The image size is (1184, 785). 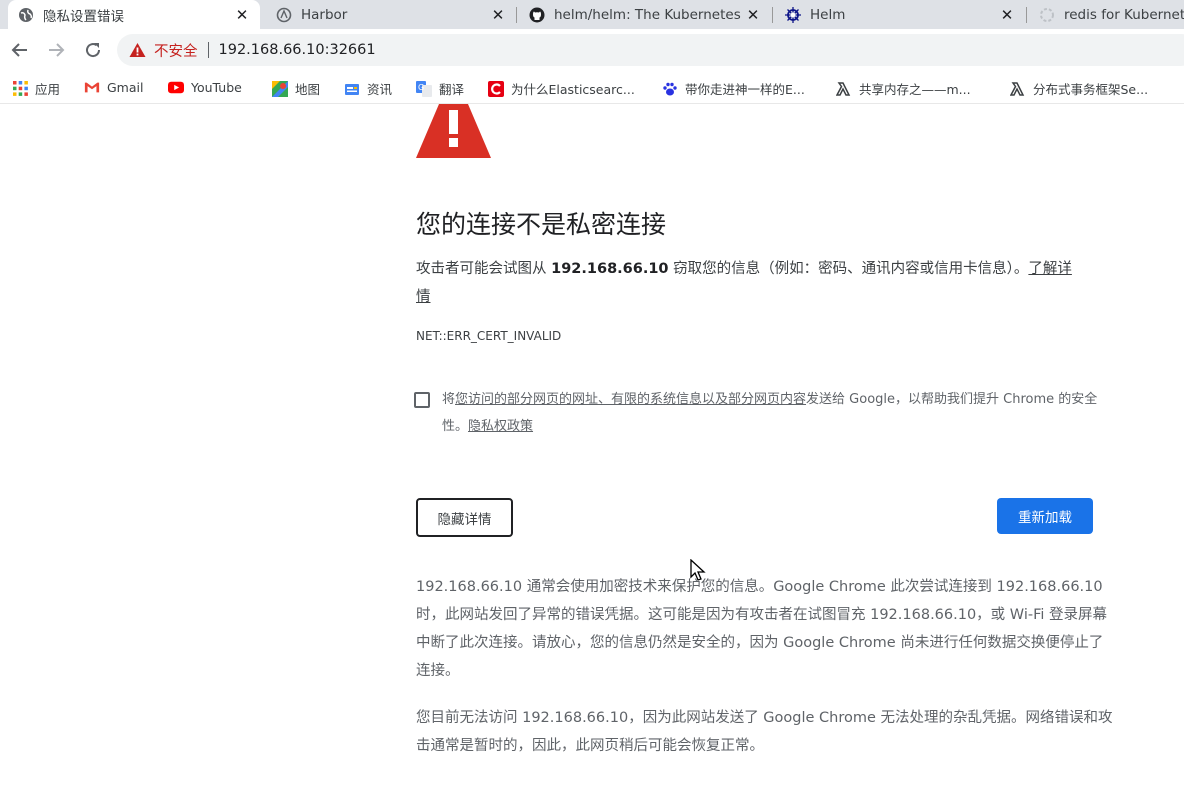 I want to click on bookmark-label: 翻译, so click(x=452, y=89).